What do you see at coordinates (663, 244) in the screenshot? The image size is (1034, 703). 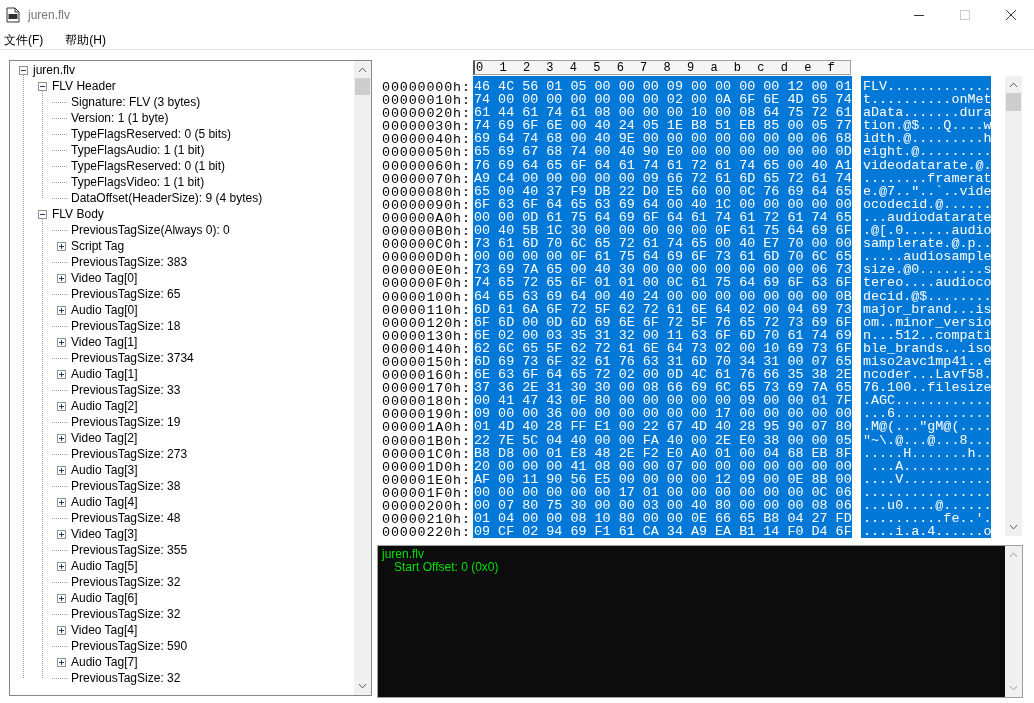 I see `hex-bytes: 73 61 6D 70 6C 65 72 61 74 65 00 40 E7 70 00 00` at bounding box center [663, 244].